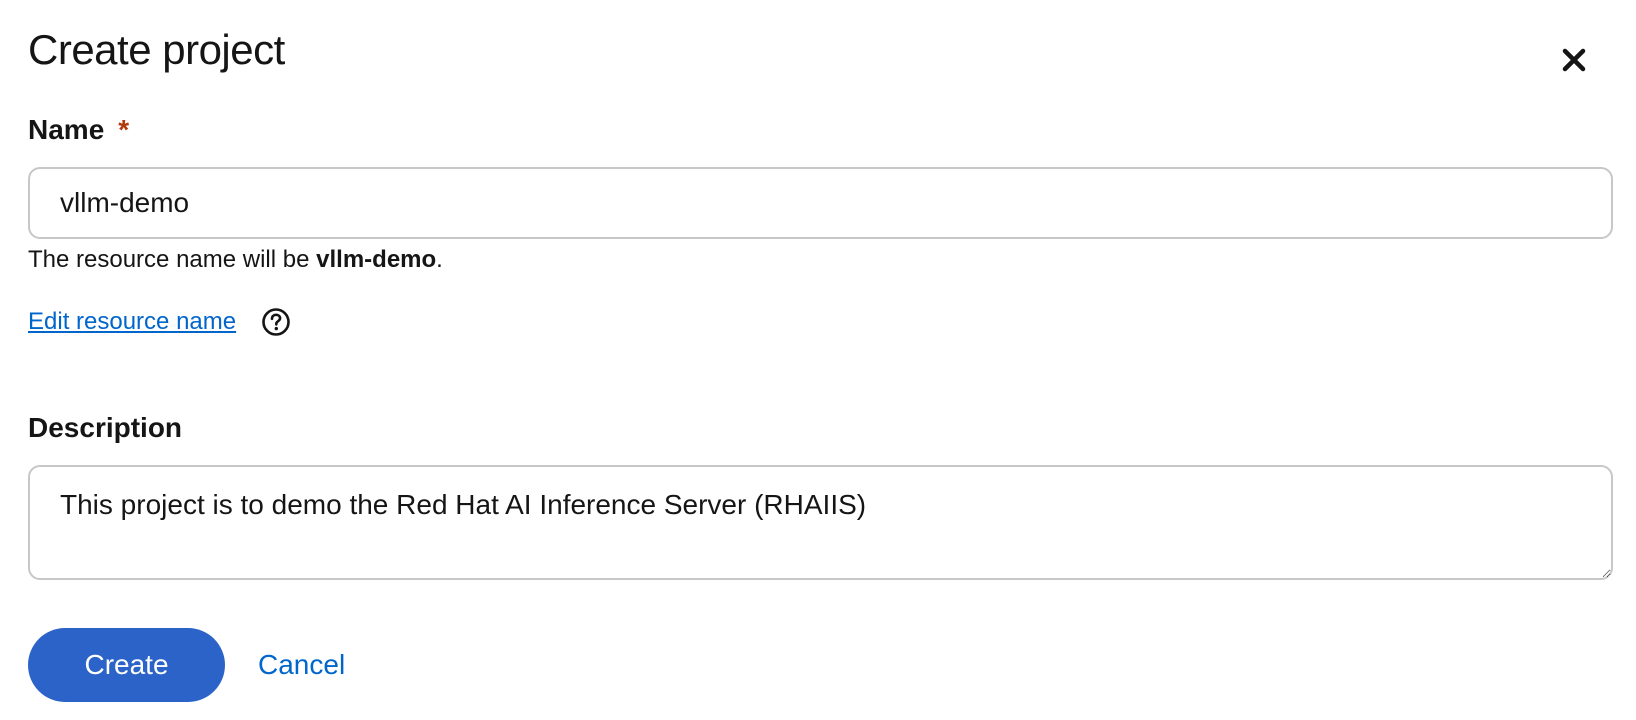 The height and width of the screenshot is (720, 1636). I want to click on required-marker: *, so click(124, 129).